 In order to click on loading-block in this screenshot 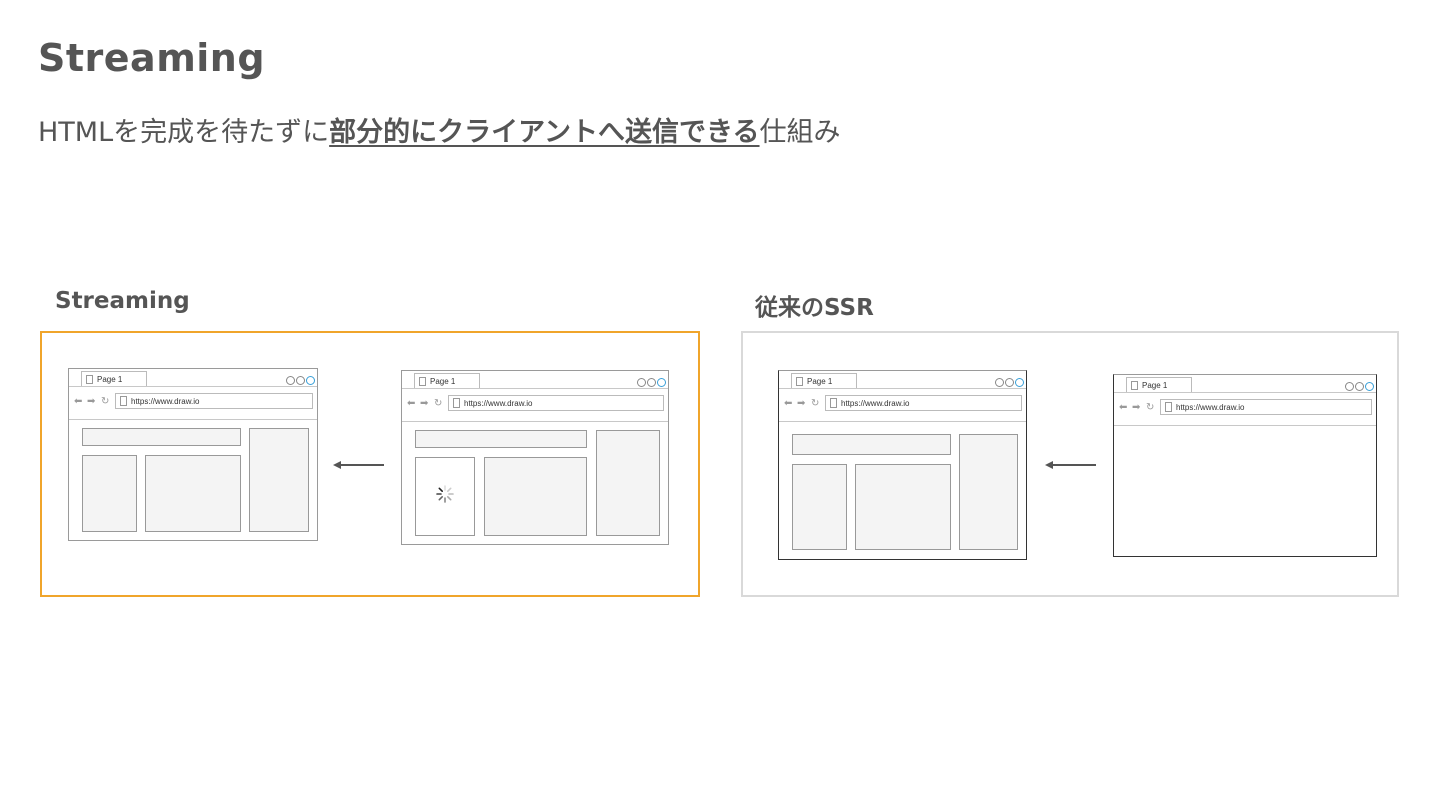, I will do `click(445, 496)`.